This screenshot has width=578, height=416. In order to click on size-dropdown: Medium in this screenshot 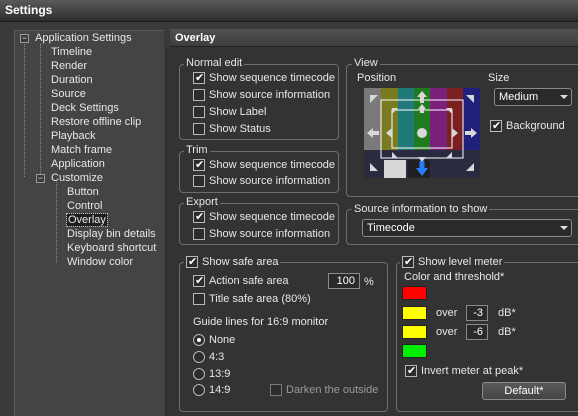, I will do `click(533, 97)`.